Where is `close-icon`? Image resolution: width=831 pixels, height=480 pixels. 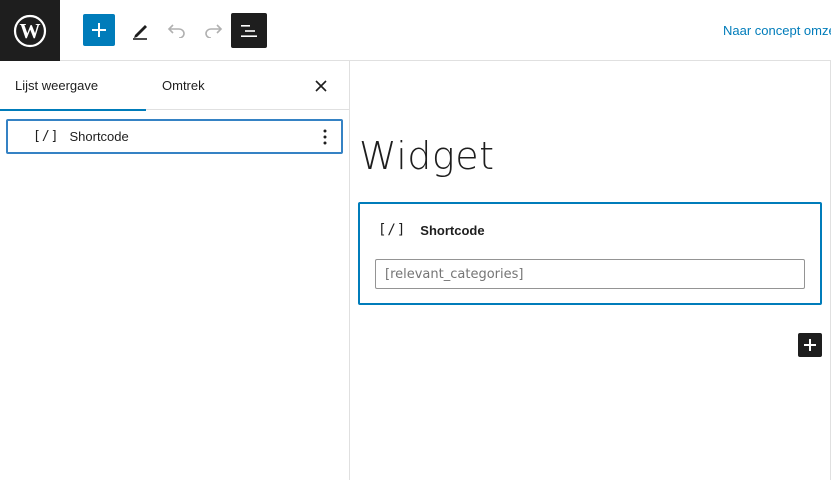
close-icon is located at coordinates (321, 86).